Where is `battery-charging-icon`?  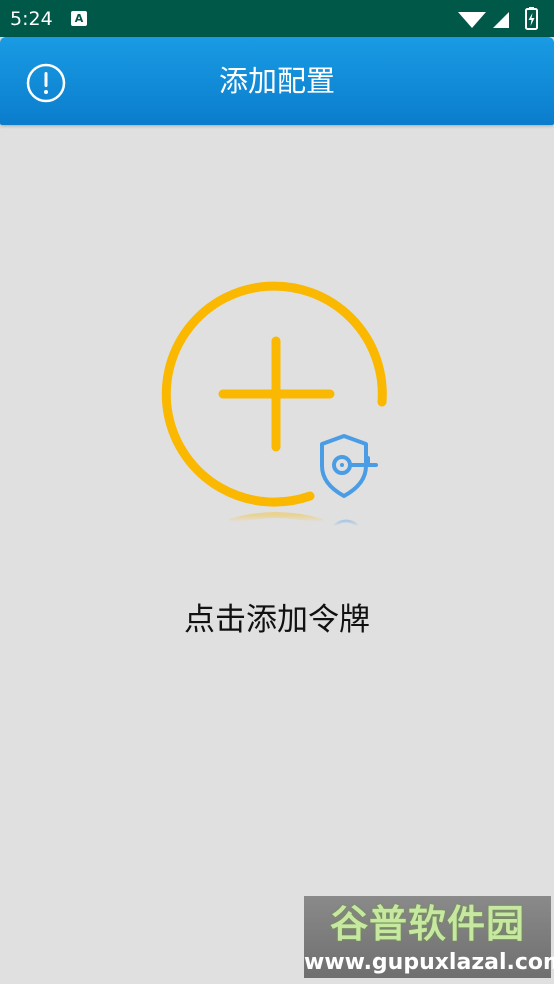 battery-charging-icon is located at coordinates (531, 18).